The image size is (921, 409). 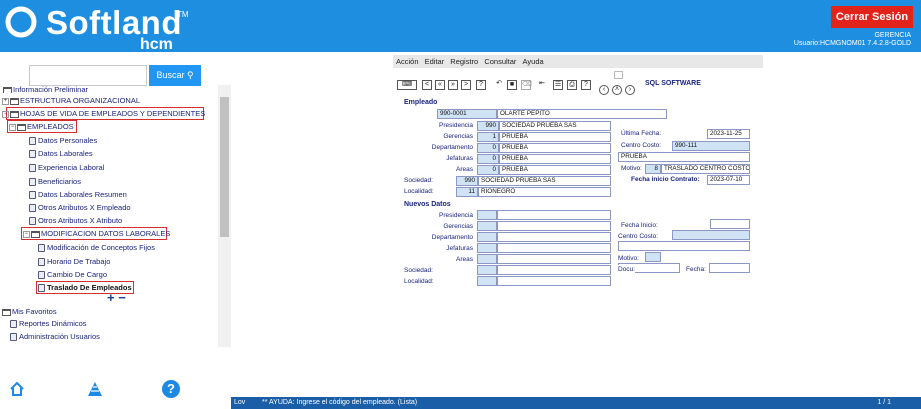 What do you see at coordinates (852, 43) in the screenshot?
I see `user-info: Usuario:HCMGNOM01 7.4.2.8-GOLD` at bounding box center [852, 43].